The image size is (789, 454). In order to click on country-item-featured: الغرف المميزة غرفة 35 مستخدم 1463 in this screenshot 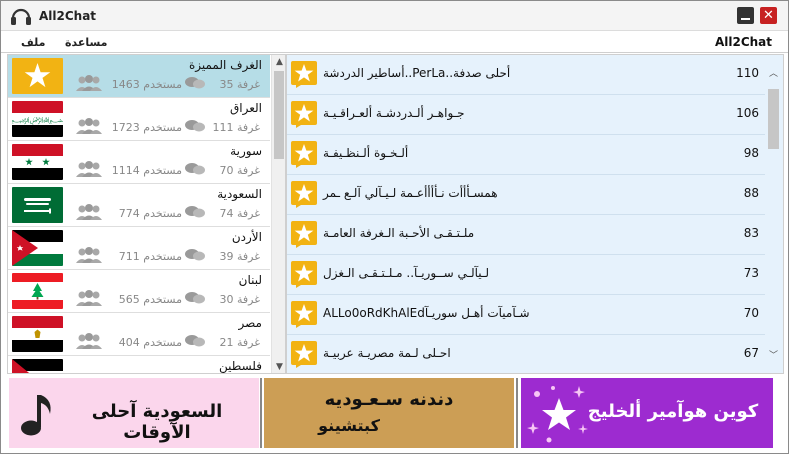, I will do `click(139, 76)`.